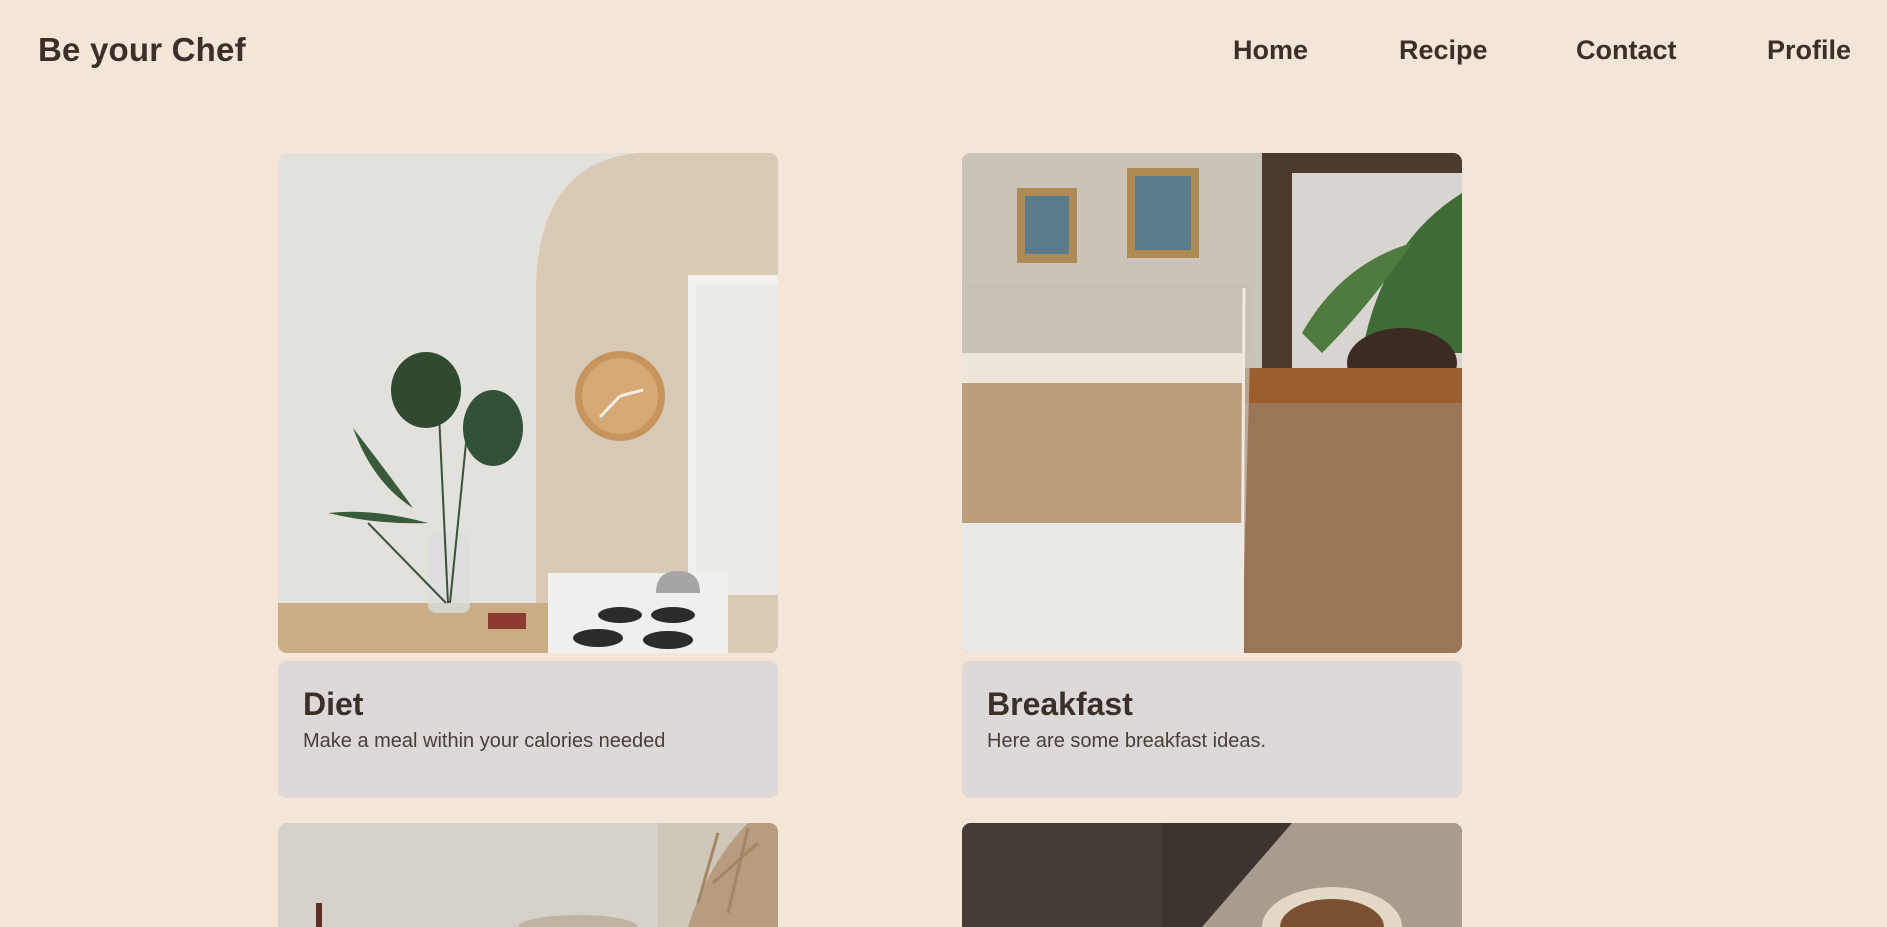  I want to click on coffee-cup-on-table-photo, so click(1212, 875).